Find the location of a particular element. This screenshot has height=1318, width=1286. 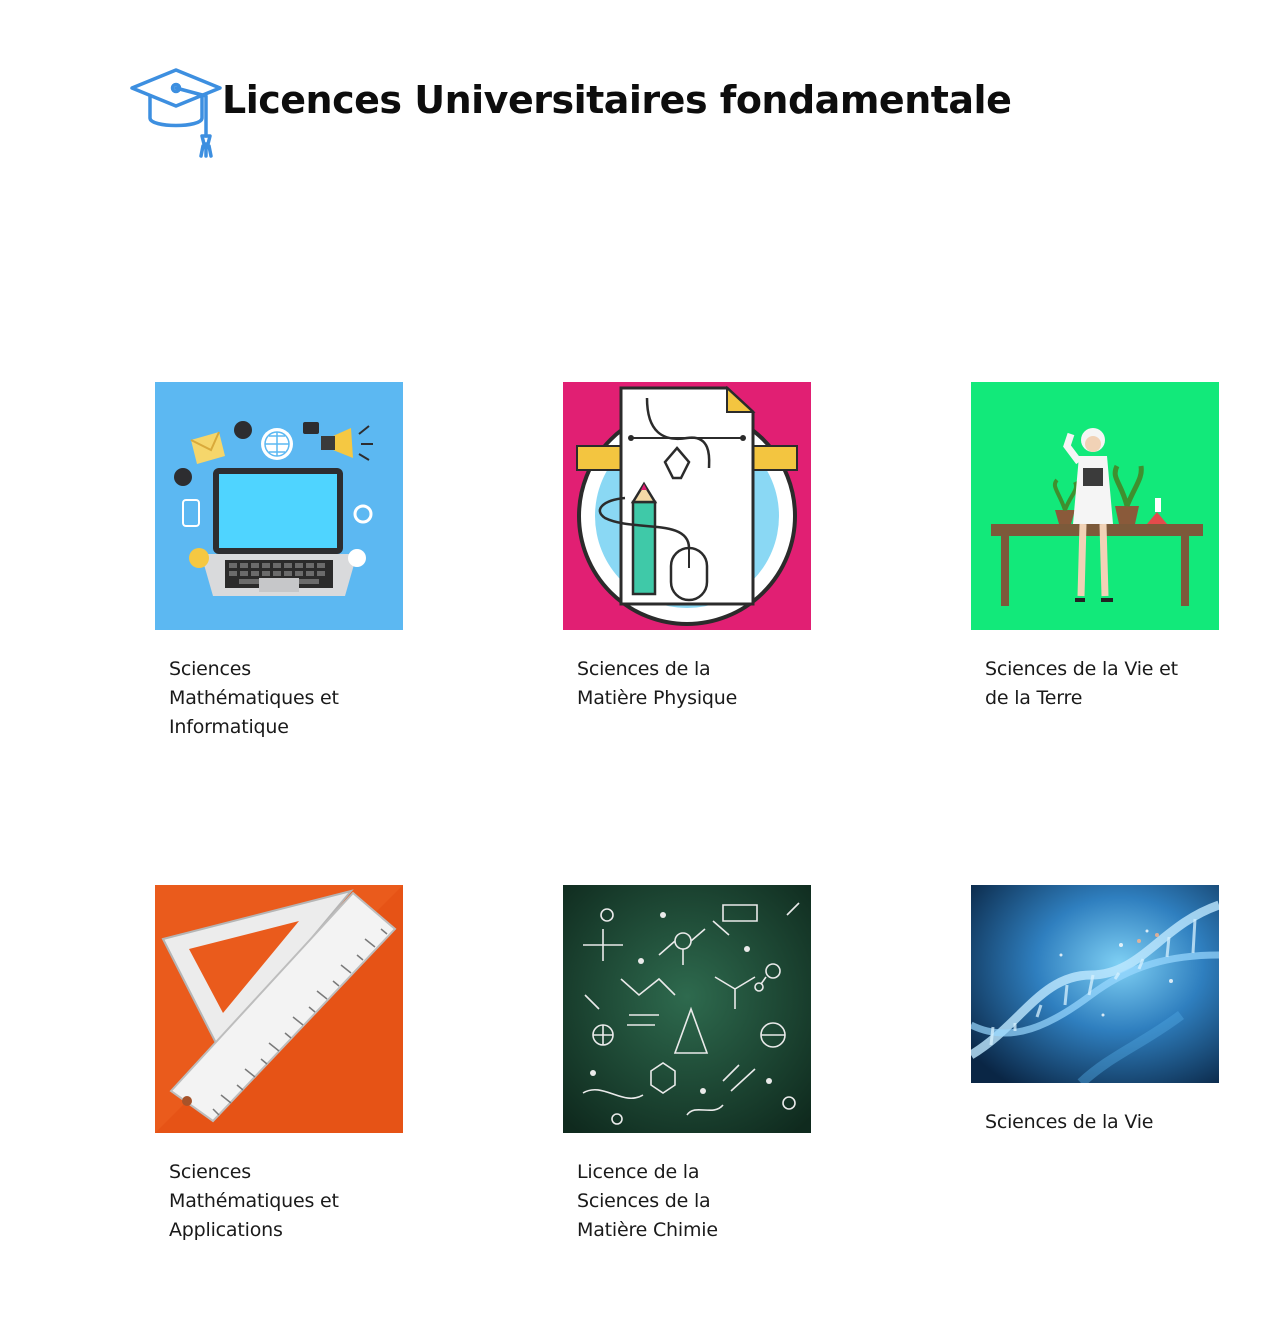

course-card-sciences-vie: Sciences de la Vie is located at coordinates (1095, 1011).